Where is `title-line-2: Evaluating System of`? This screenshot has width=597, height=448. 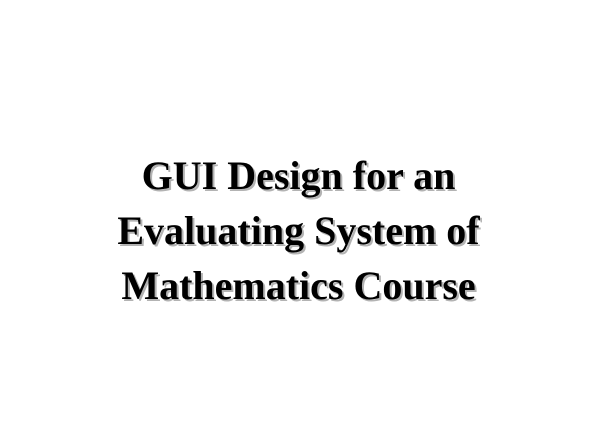
title-line-2: Evaluating System of is located at coordinates (298, 230).